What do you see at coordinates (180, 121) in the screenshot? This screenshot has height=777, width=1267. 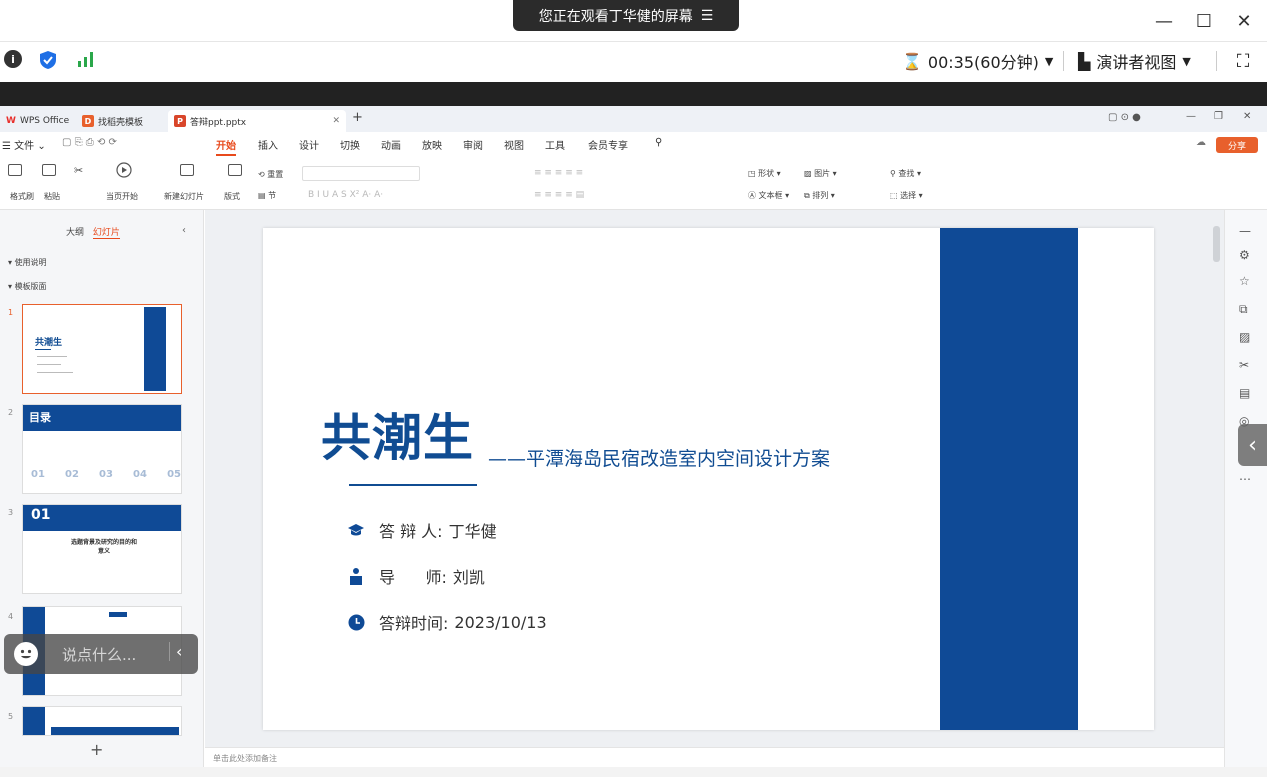 I see `ppt-icon: P` at bounding box center [180, 121].